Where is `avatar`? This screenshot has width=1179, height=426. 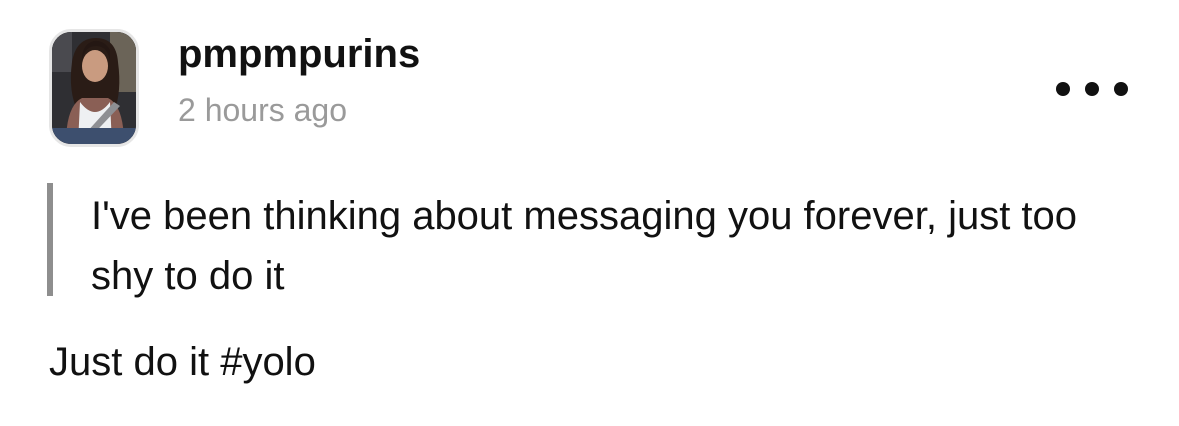
avatar is located at coordinates (94, 88).